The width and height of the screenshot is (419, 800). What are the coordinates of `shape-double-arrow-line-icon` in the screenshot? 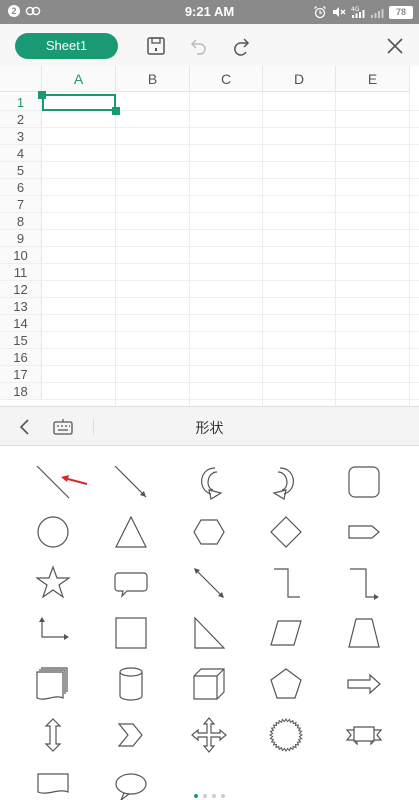 It's located at (209, 583).